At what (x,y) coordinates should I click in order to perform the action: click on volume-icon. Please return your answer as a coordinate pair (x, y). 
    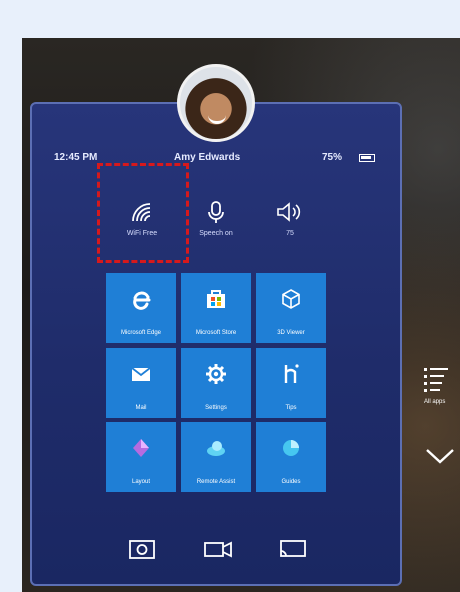
    Looking at the image, I should click on (289, 212).